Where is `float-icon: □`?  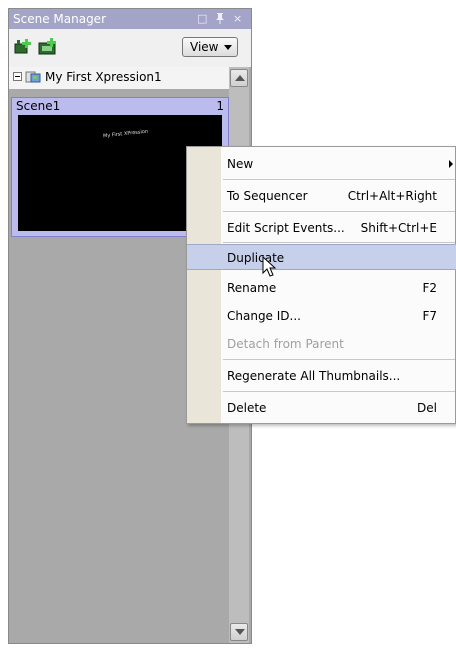 float-icon: □ is located at coordinates (202, 18).